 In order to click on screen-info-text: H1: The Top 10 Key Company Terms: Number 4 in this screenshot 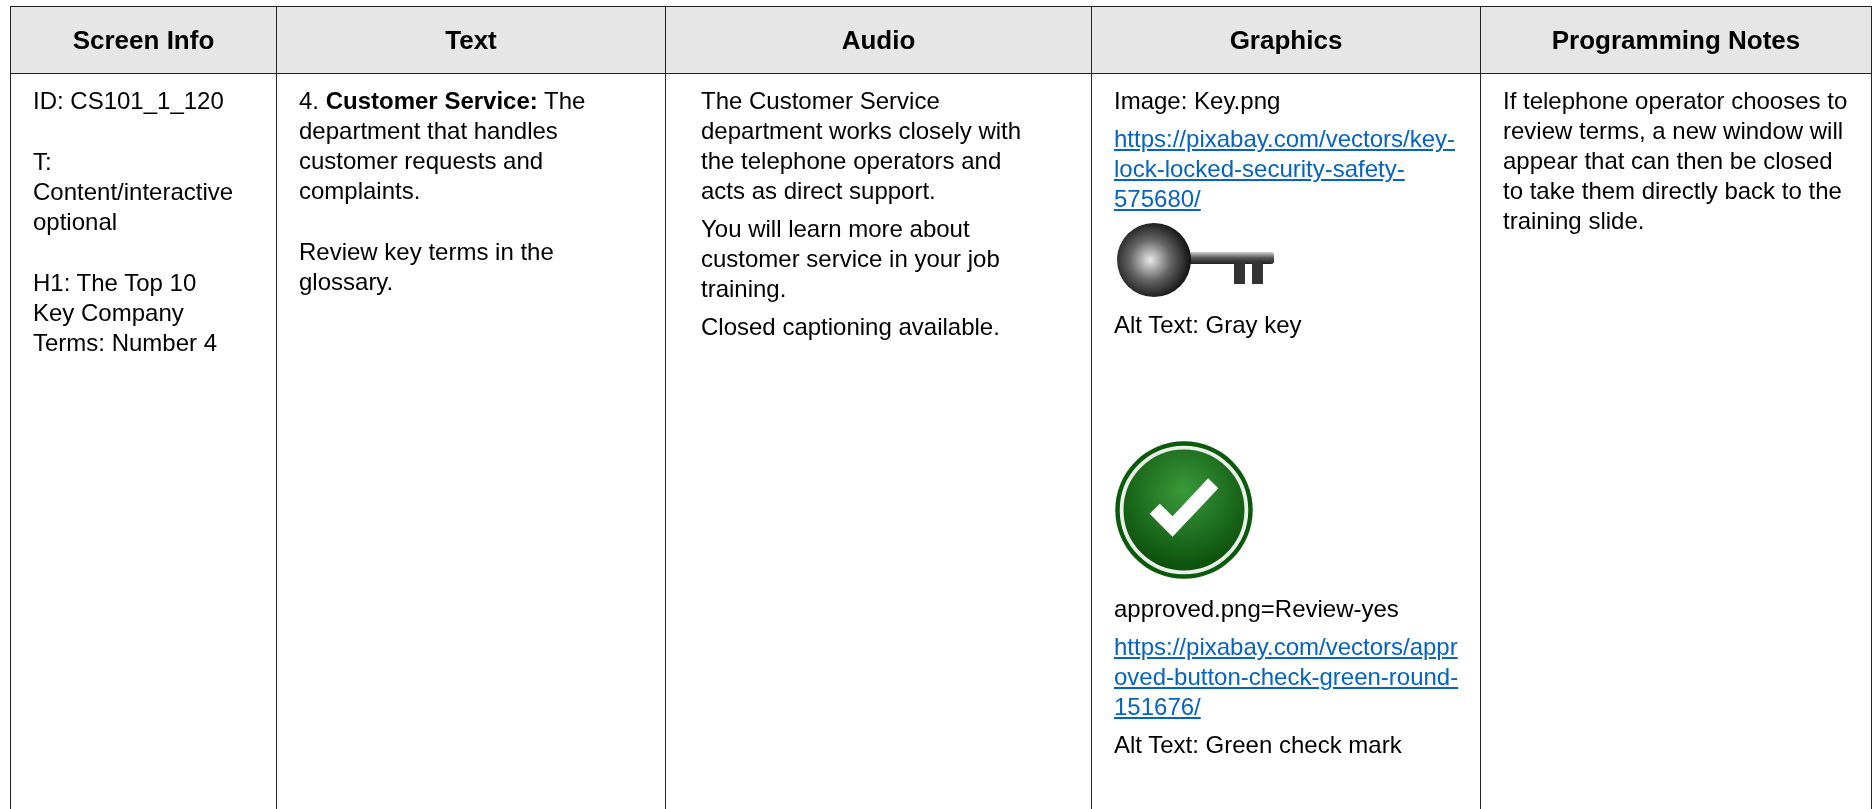, I will do `click(126, 313)`.